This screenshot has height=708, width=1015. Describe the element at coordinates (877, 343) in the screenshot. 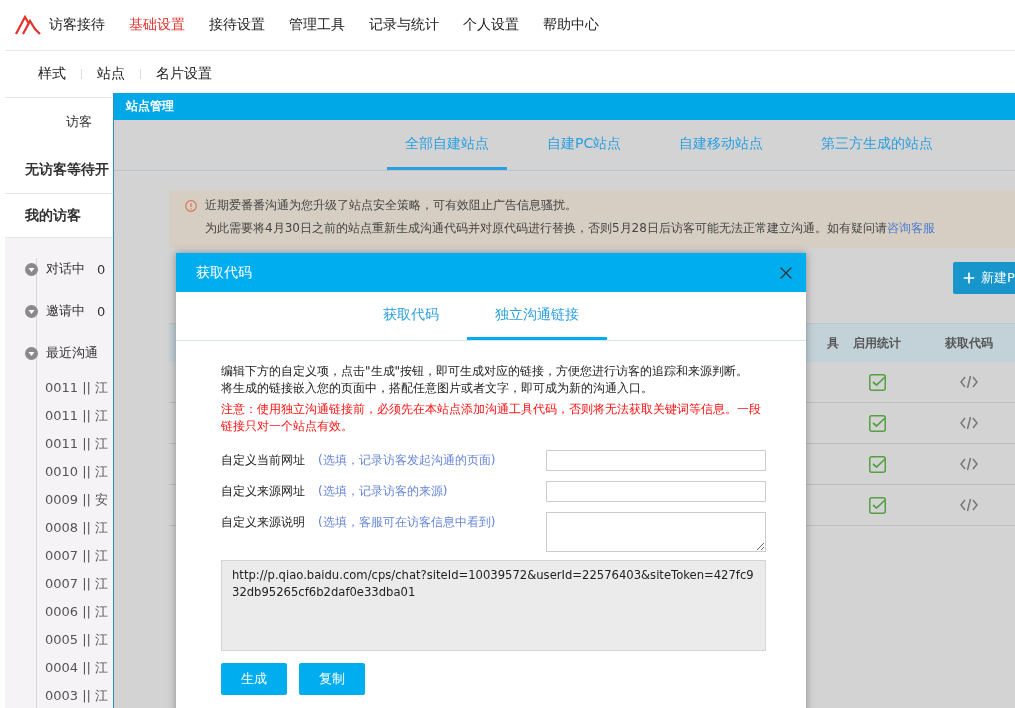

I see `column-header: 启用统计` at that location.